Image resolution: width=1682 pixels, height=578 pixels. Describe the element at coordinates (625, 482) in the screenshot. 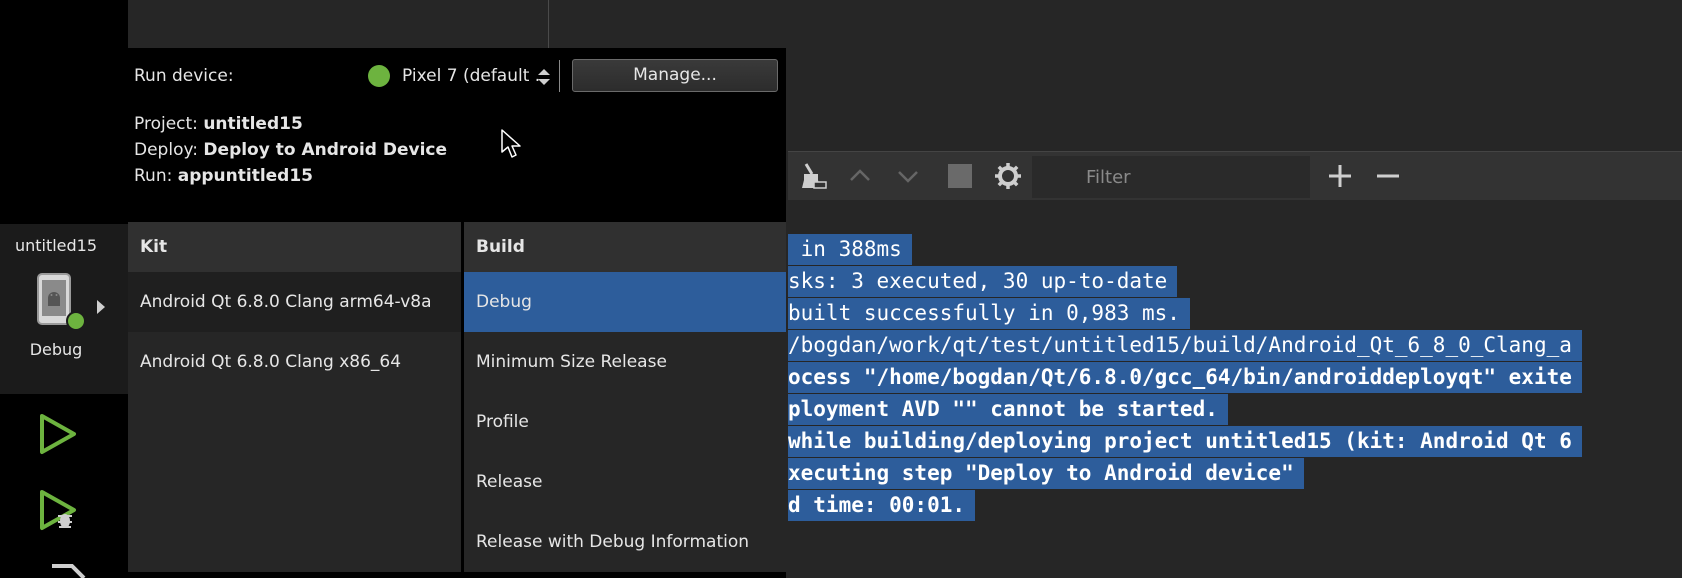

I see `build-item: Release` at that location.